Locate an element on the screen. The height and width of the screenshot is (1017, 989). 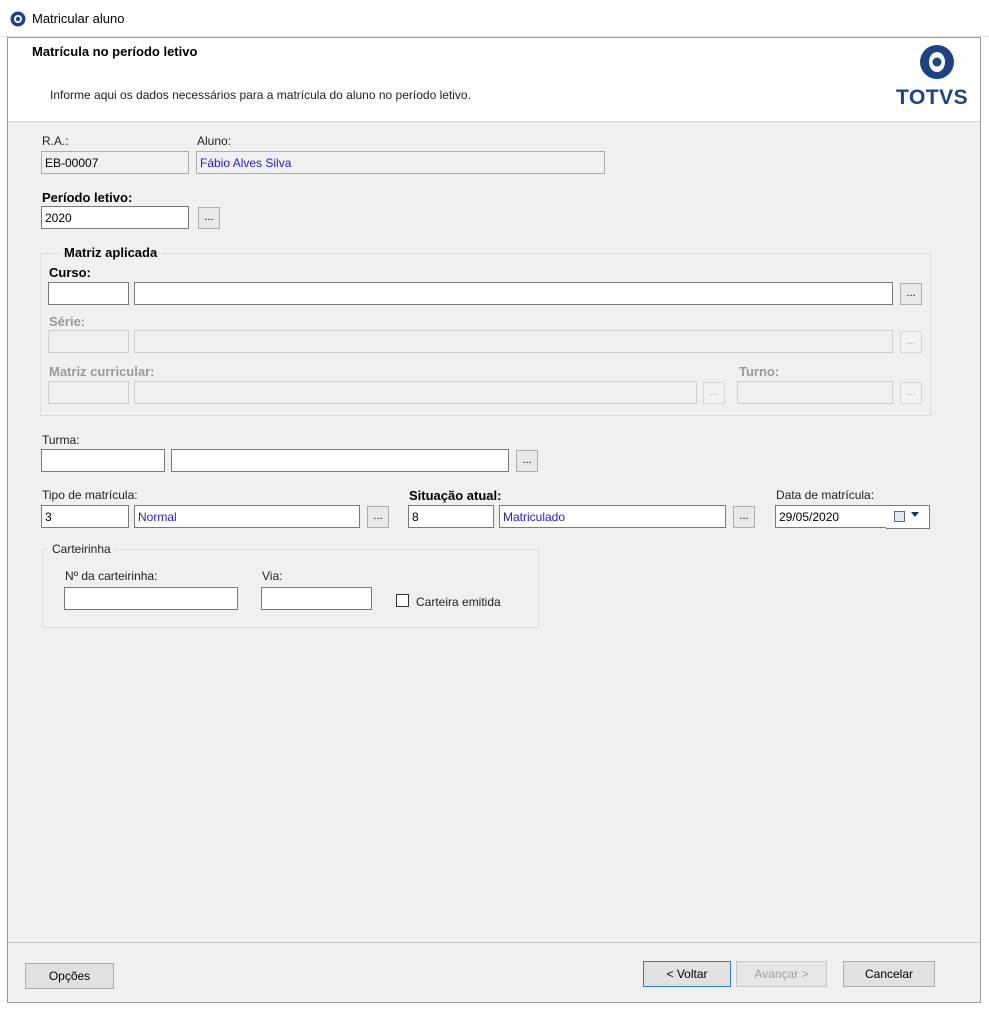
student-name-label: Aluno: is located at coordinates (214, 141).